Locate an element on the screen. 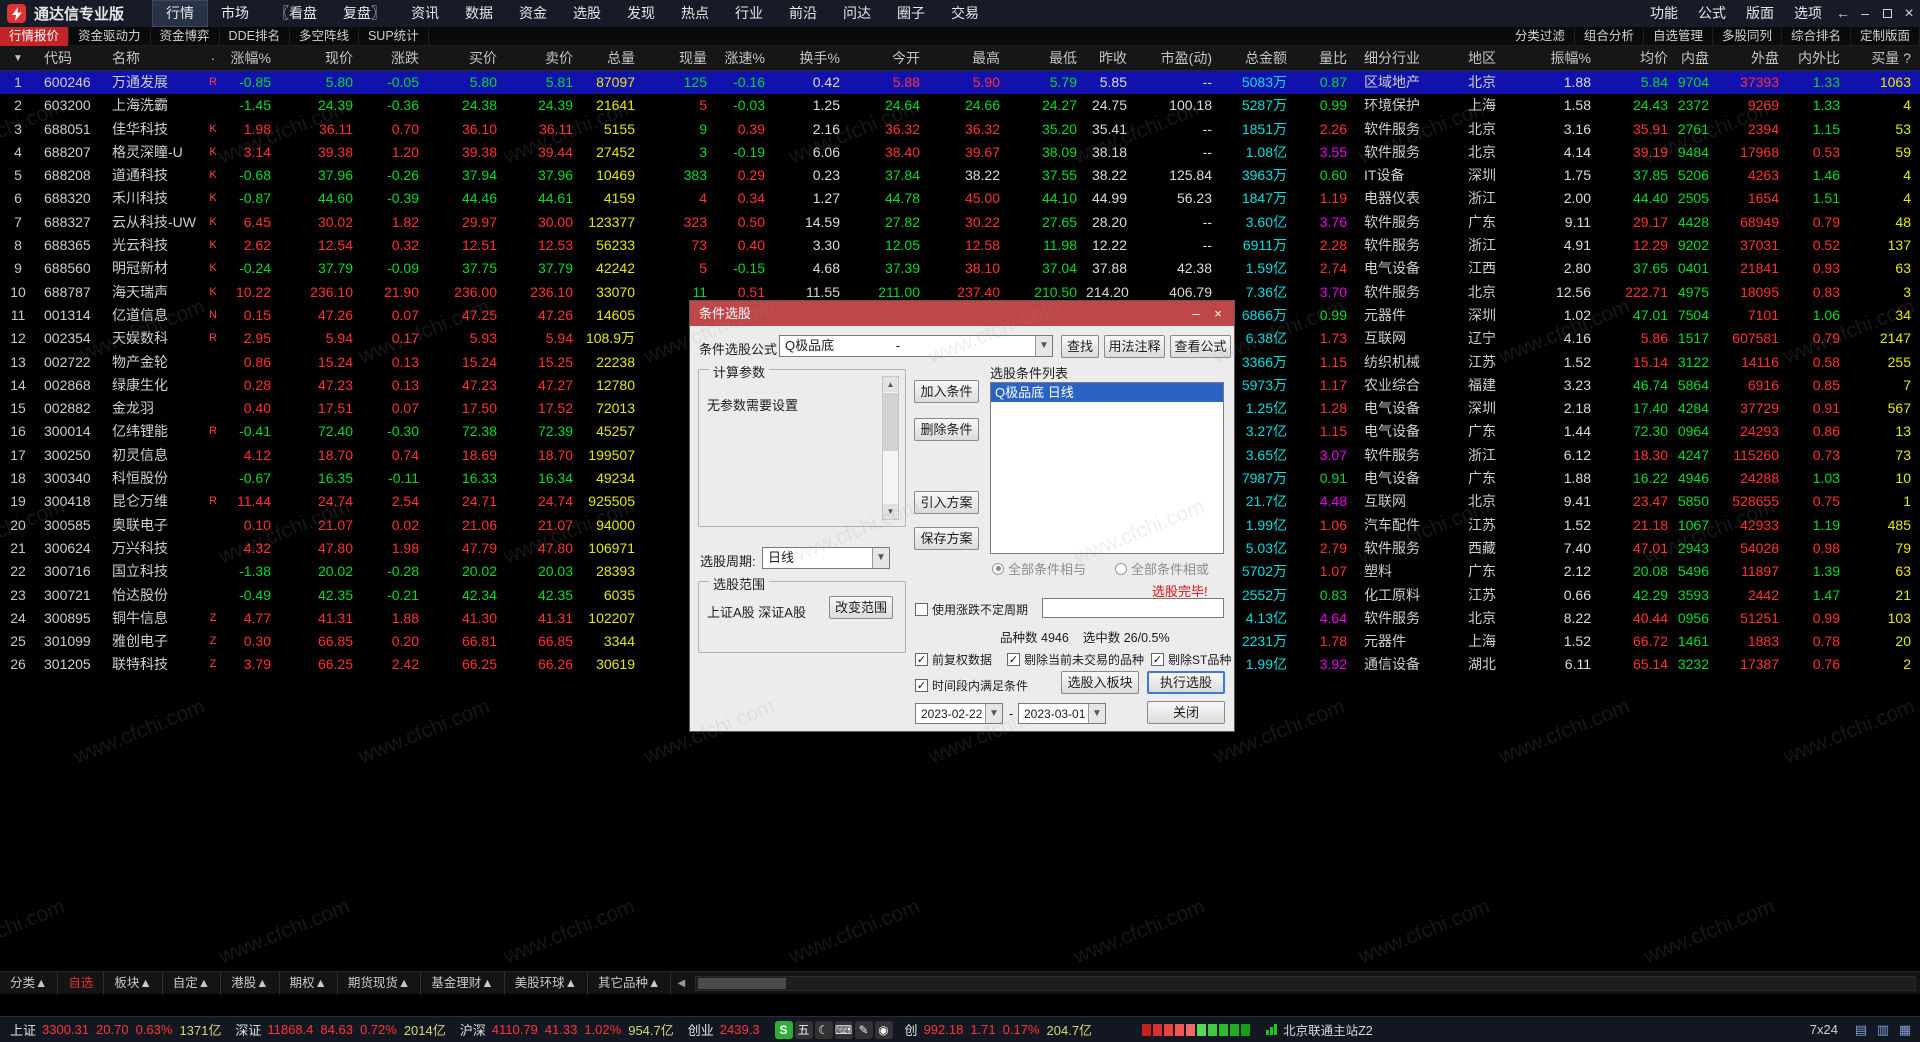 This screenshot has height=1042, width=1920. column-header: 内盘 is located at coordinates (1697, 58).